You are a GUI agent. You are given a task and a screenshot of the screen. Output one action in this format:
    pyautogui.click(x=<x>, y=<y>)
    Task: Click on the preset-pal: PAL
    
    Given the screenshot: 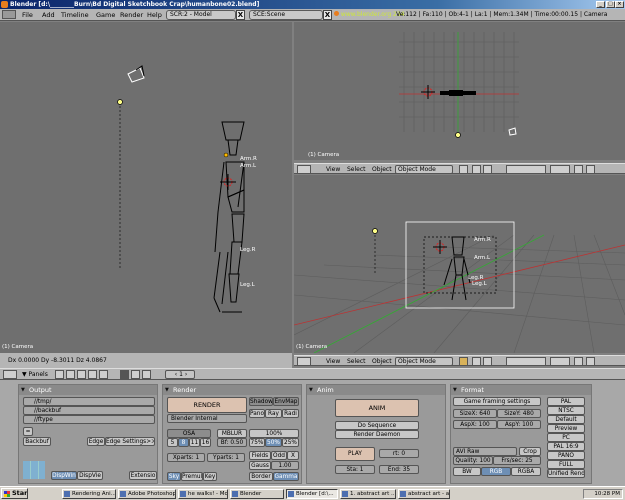 What is the action you would take?
    pyautogui.click(x=566, y=401)
    